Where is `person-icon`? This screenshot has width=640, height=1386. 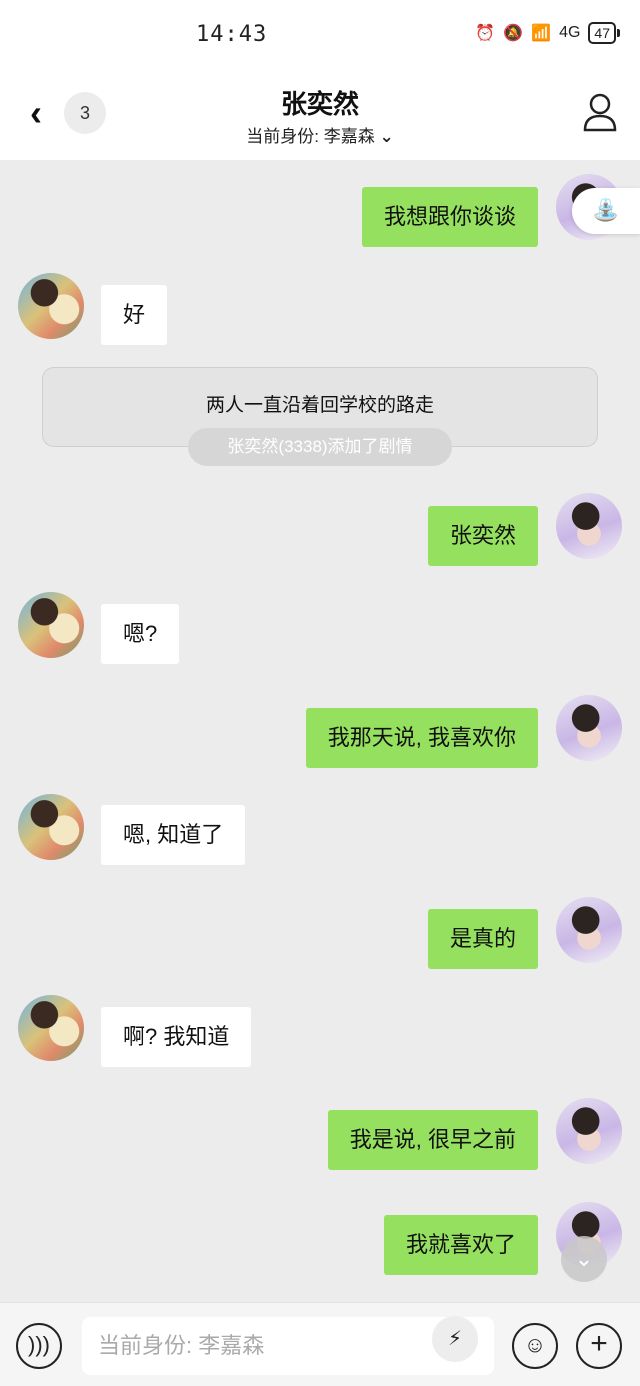 person-icon is located at coordinates (600, 112).